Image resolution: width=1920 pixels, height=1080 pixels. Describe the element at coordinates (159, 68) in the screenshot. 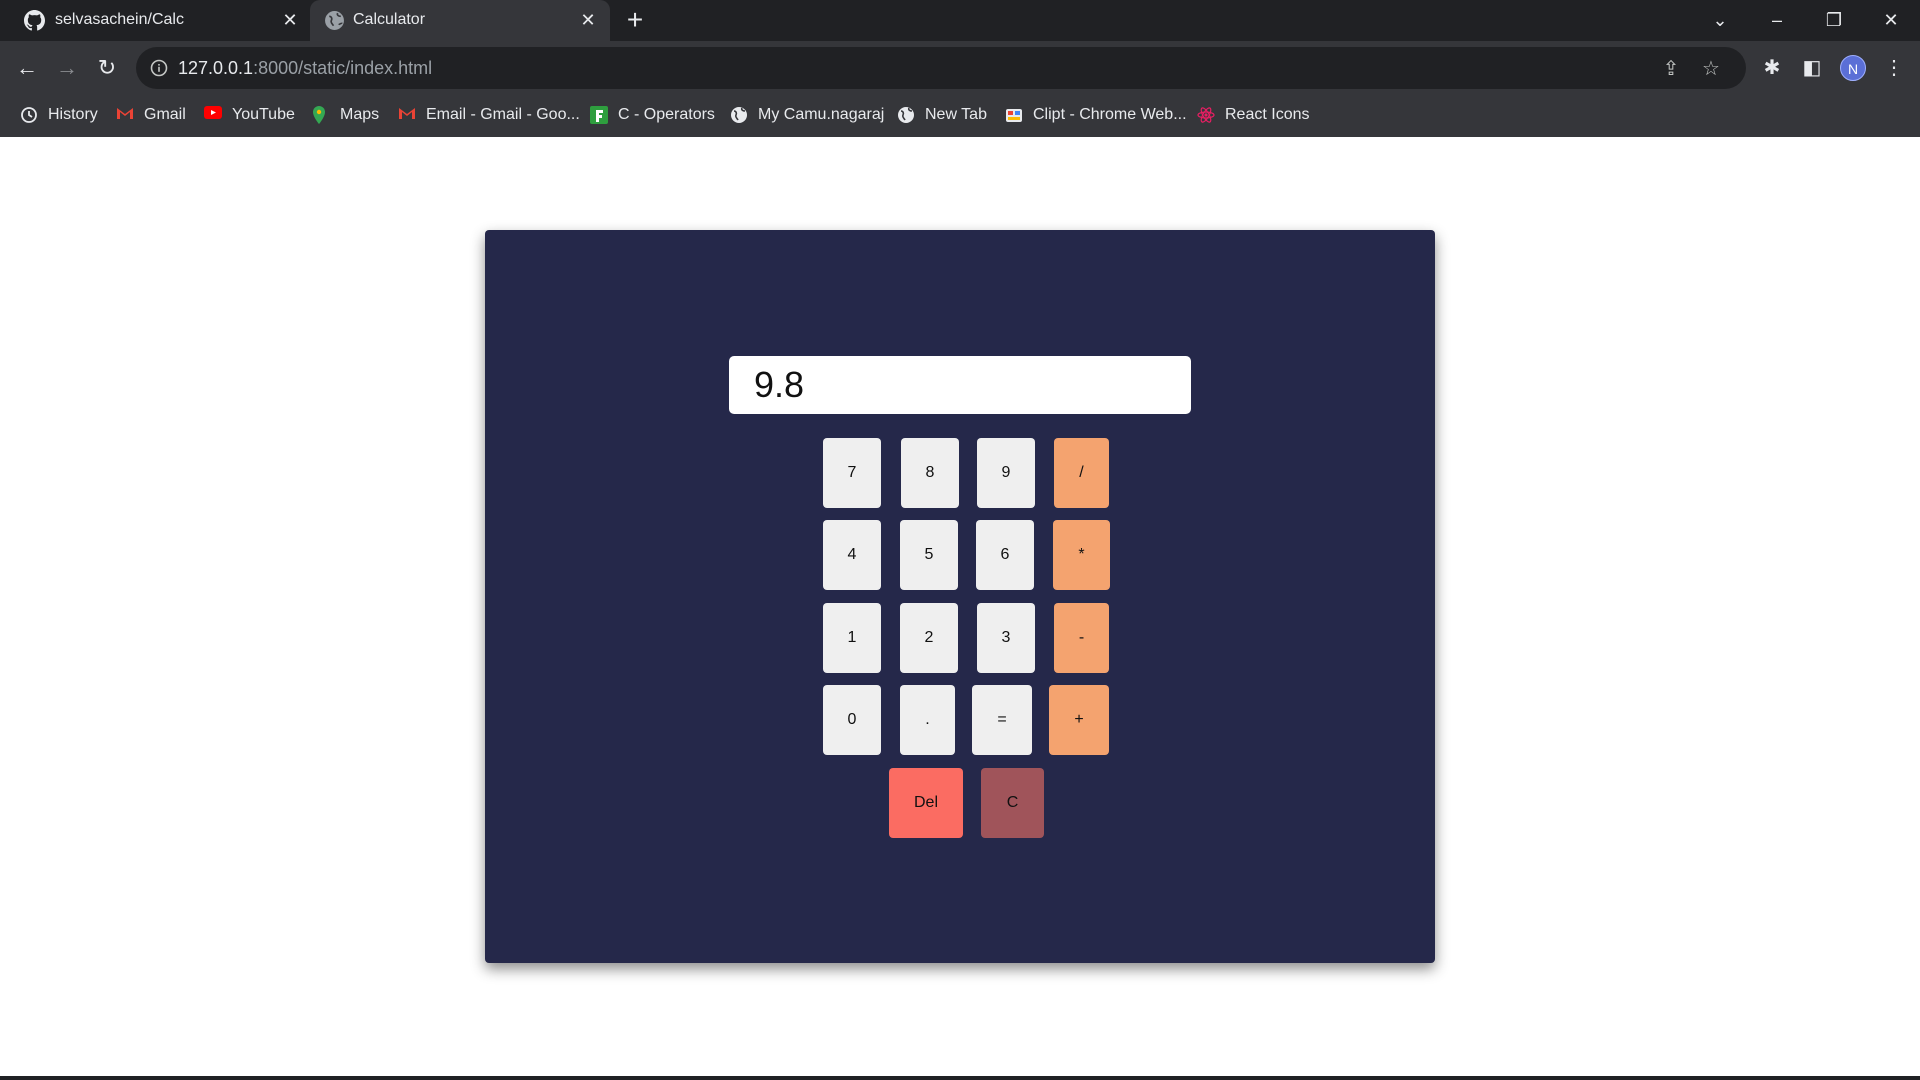

I see `site-info-icon` at that location.